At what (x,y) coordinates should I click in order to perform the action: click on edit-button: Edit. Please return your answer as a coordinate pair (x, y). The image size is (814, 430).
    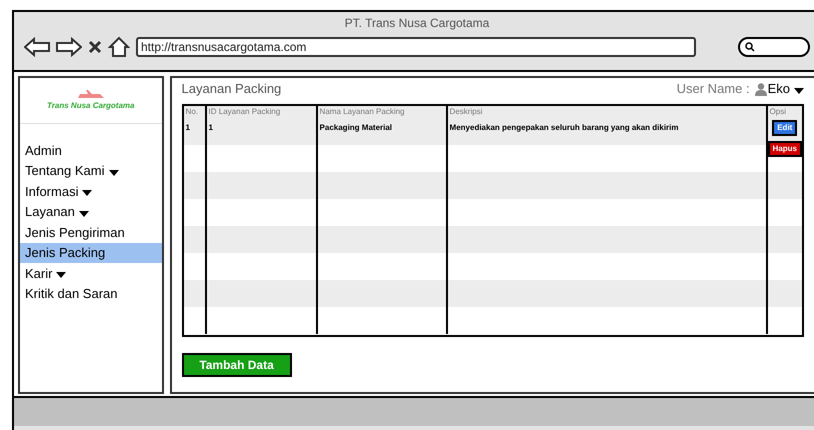
    Looking at the image, I should click on (785, 128).